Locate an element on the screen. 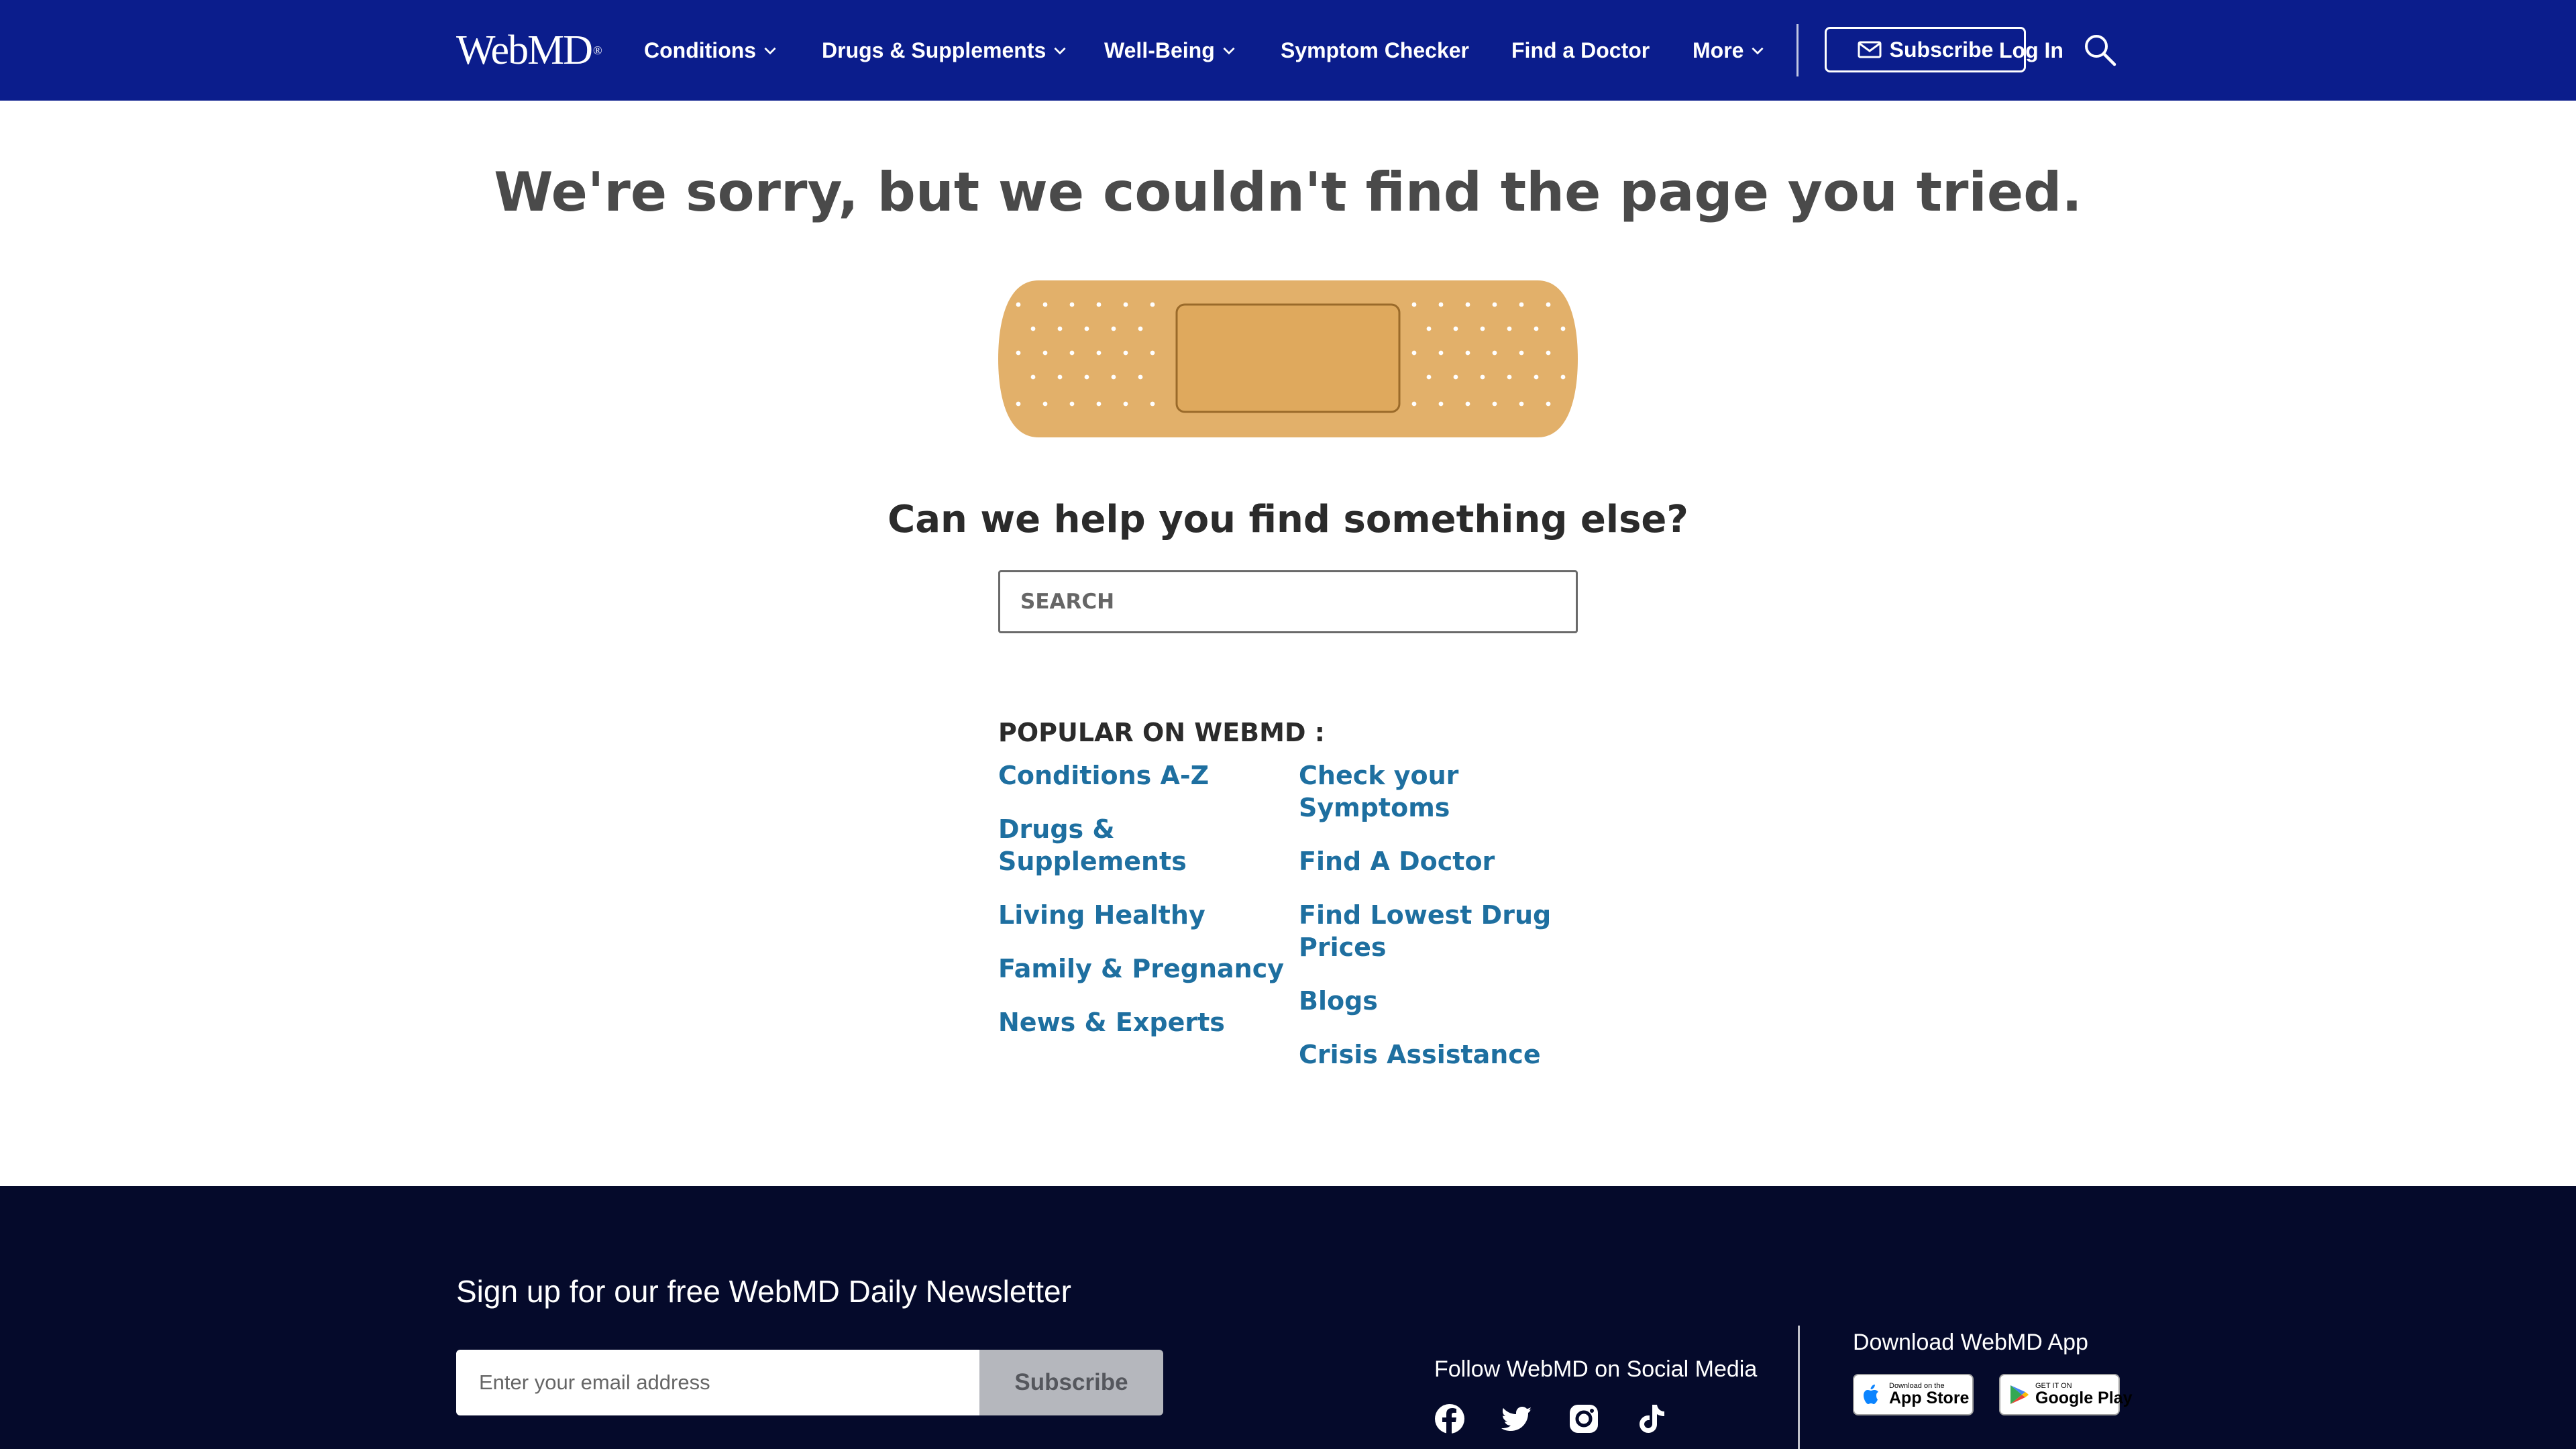  nav-label: Well-Being is located at coordinates (1159, 50).